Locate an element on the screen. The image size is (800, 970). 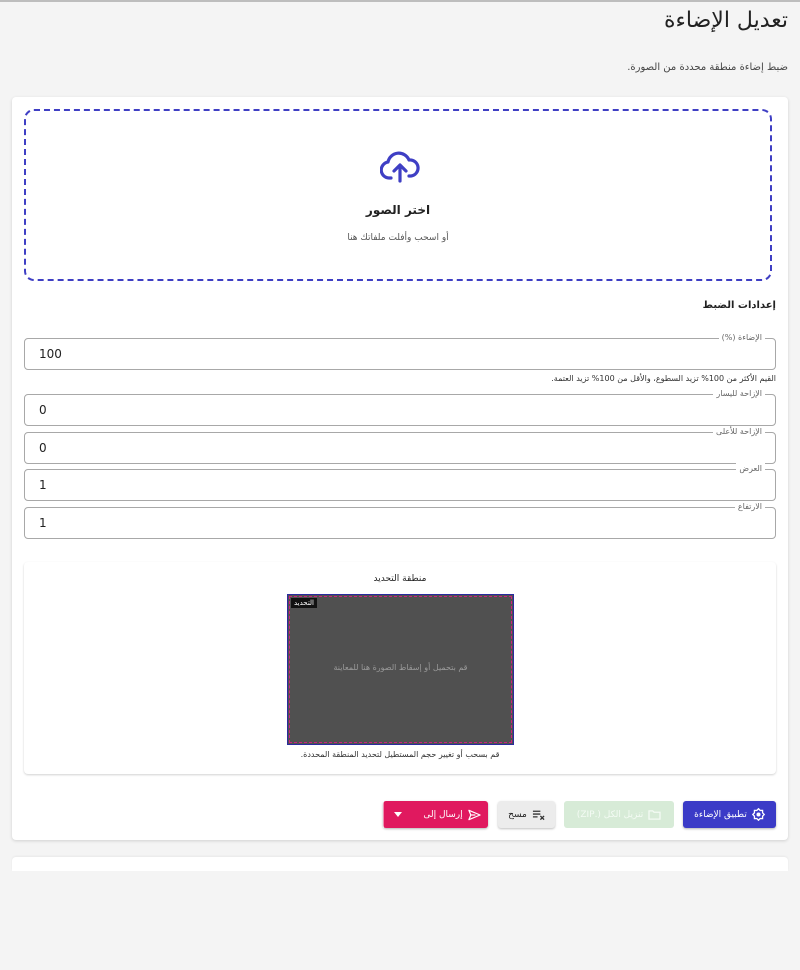
settings-title: إعدادات الضبط is located at coordinates (739, 305).